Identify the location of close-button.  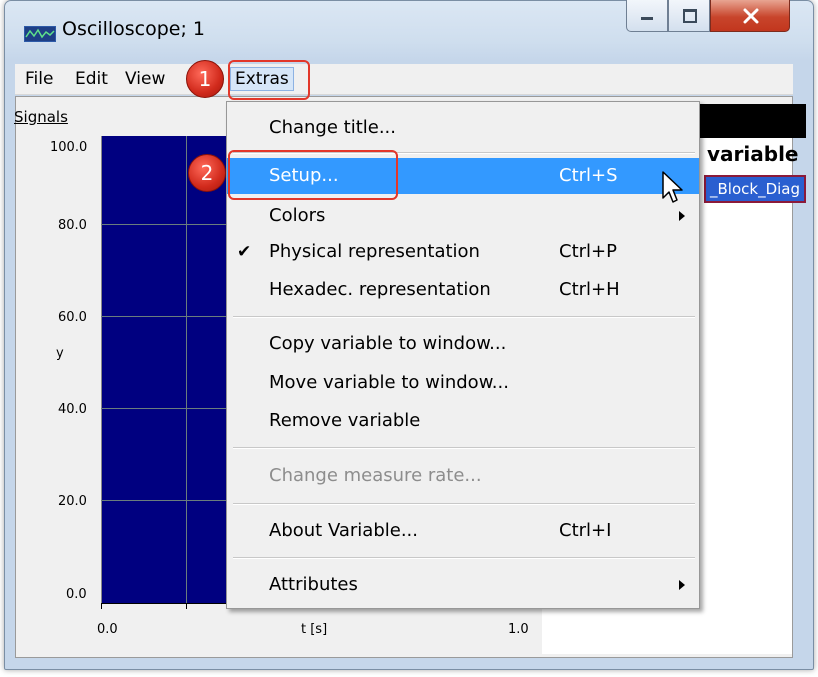
(750, 16).